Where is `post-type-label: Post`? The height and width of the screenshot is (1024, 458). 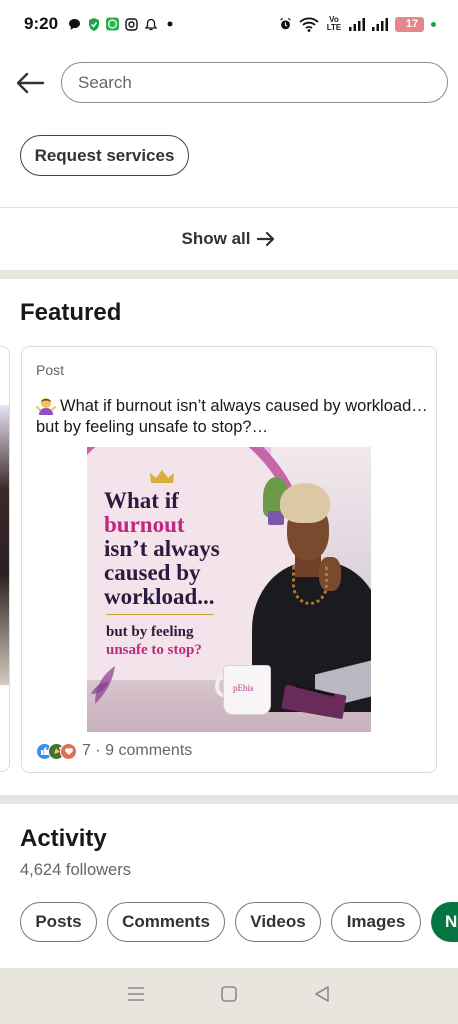 post-type-label: Post is located at coordinates (50, 370).